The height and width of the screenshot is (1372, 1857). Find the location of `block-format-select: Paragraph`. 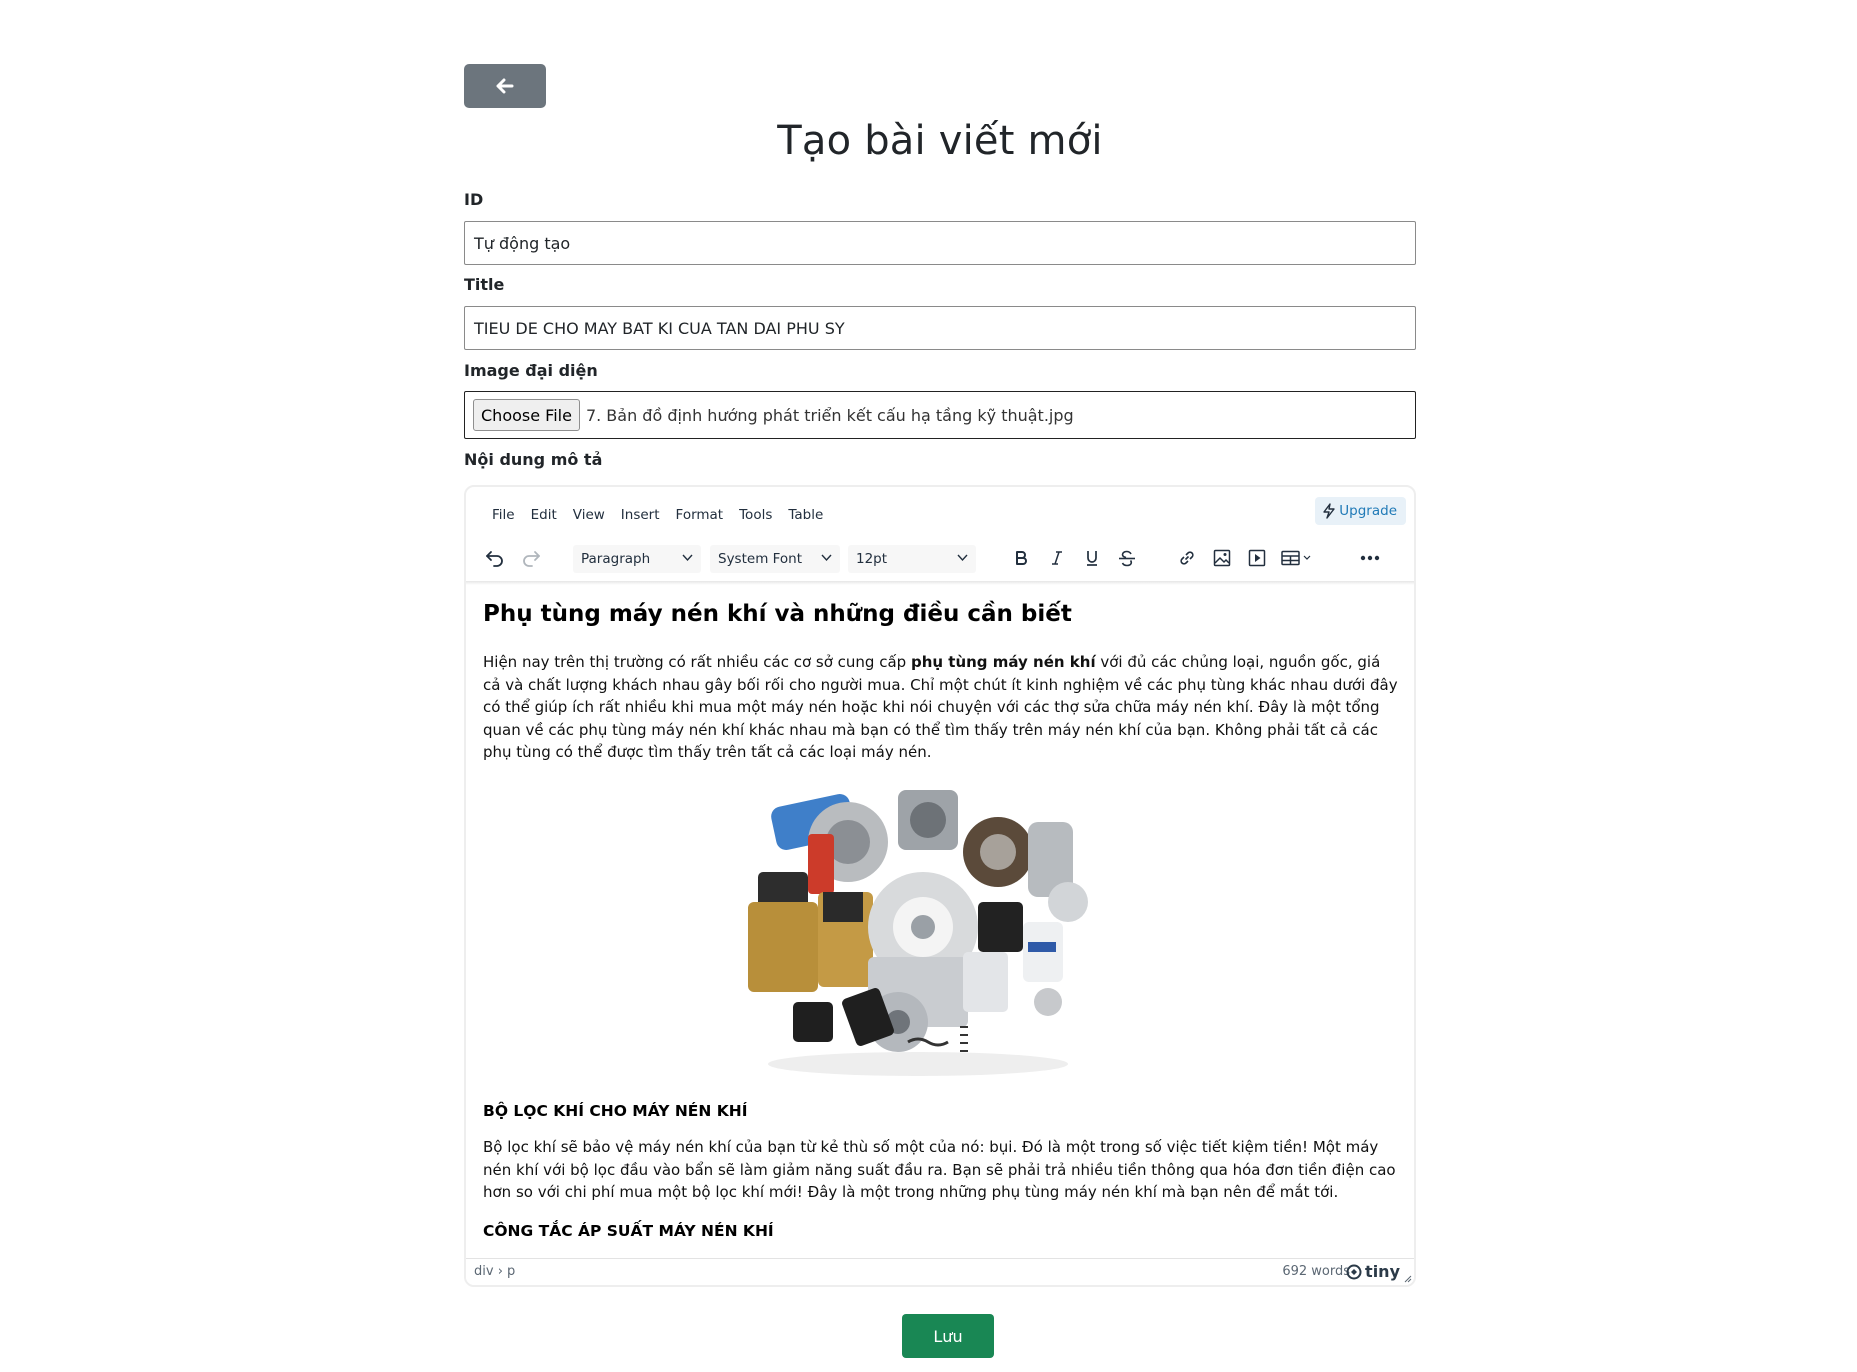

block-format-select: Paragraph is located at coordinates (637, 559).